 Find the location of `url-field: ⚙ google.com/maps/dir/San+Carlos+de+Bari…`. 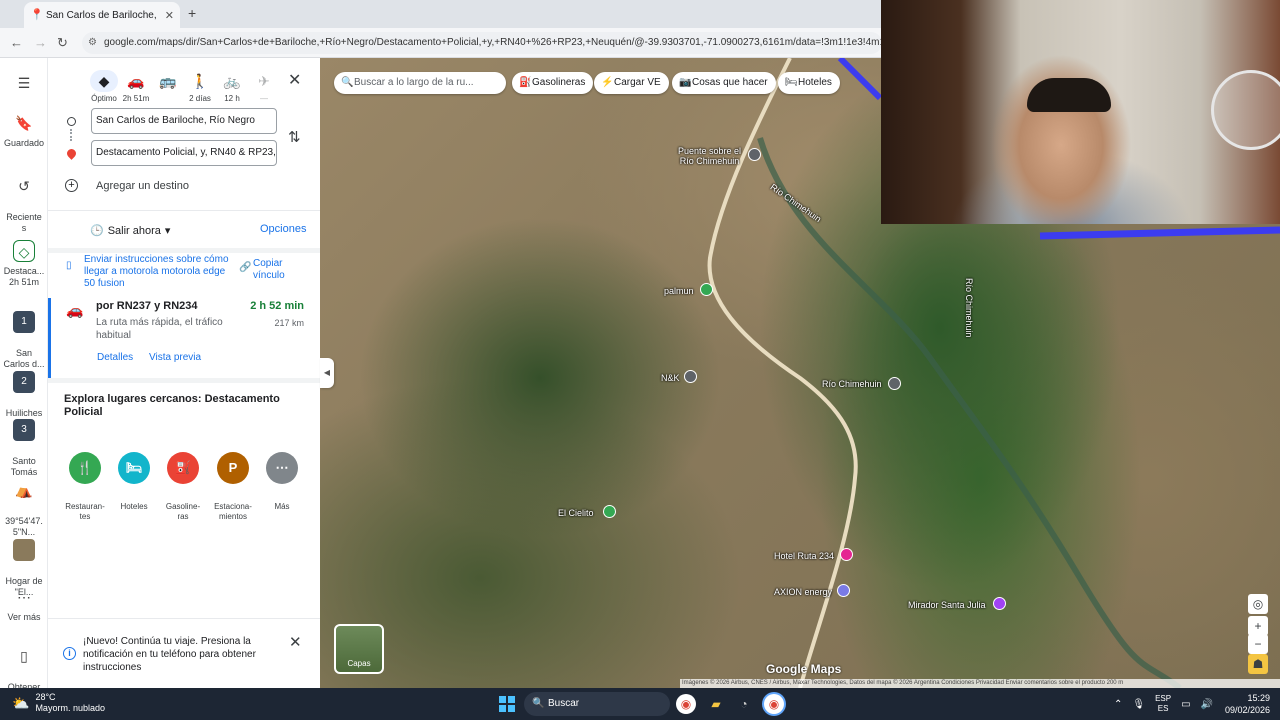

url-field: ⚙ google.com/maps/dir/San+Carlos+de+Bari… is located at coordinates (482, 43).